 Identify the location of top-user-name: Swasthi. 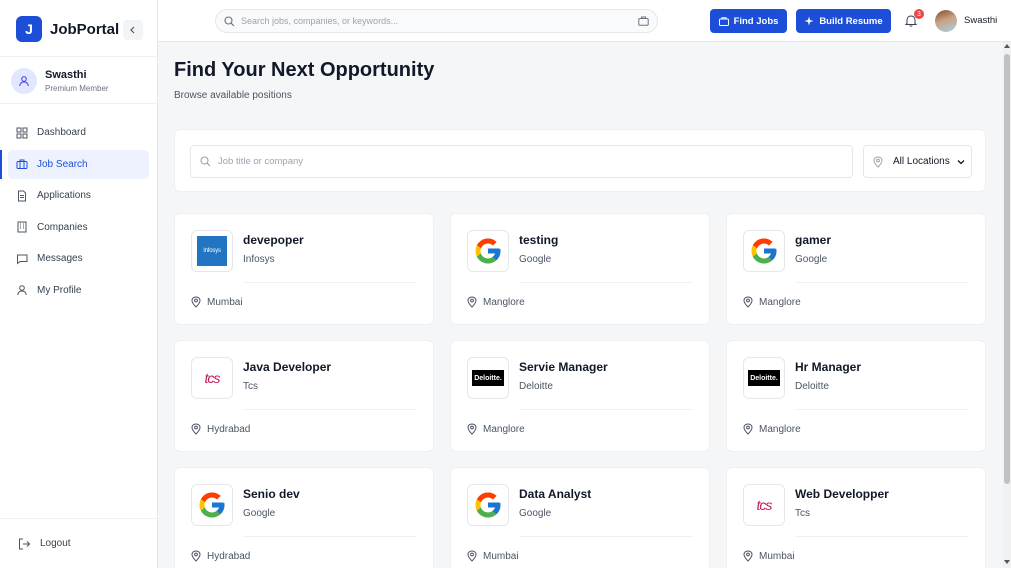
(980, 20).